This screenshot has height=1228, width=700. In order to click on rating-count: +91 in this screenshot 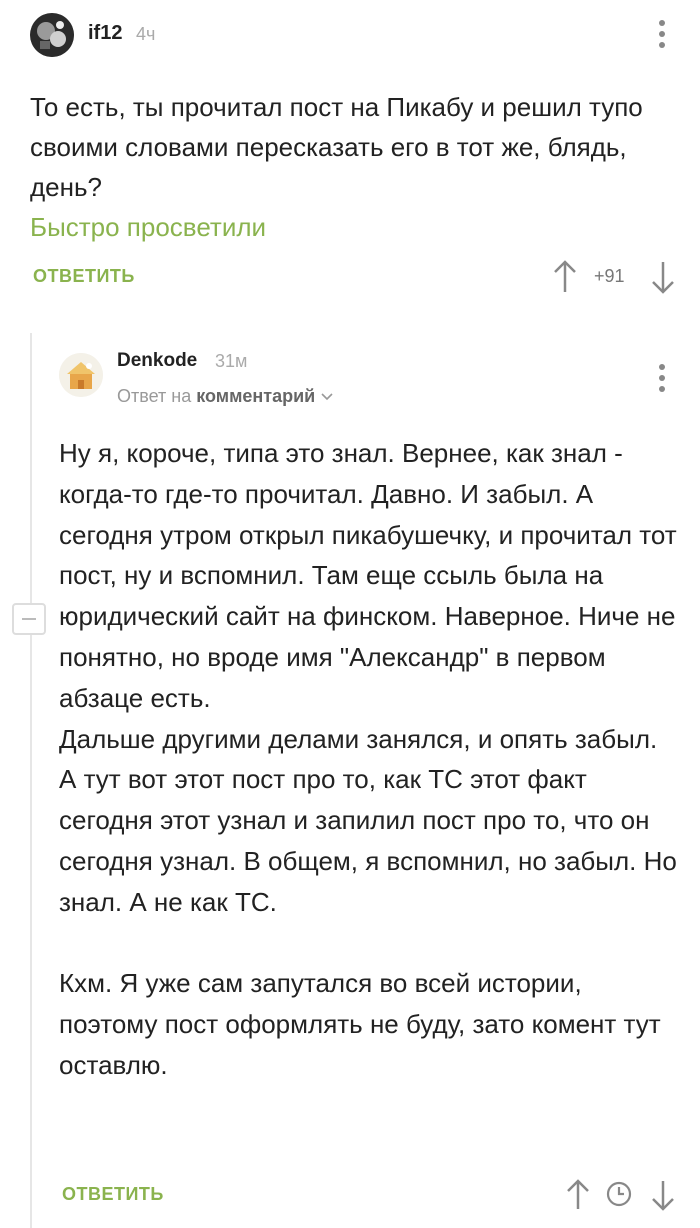, I will do `click(609, 276)`.